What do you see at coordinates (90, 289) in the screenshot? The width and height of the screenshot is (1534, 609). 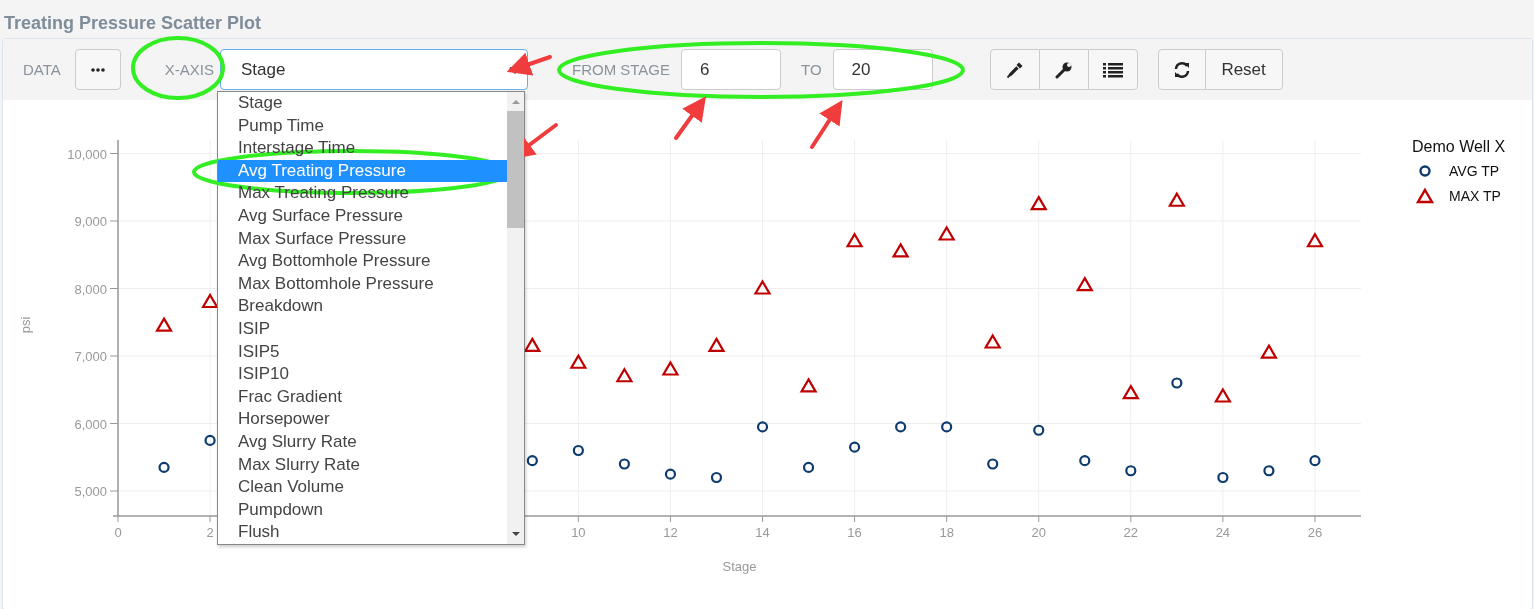 I see `y-tick-label: 8,000` at bounding box center [90, 289].